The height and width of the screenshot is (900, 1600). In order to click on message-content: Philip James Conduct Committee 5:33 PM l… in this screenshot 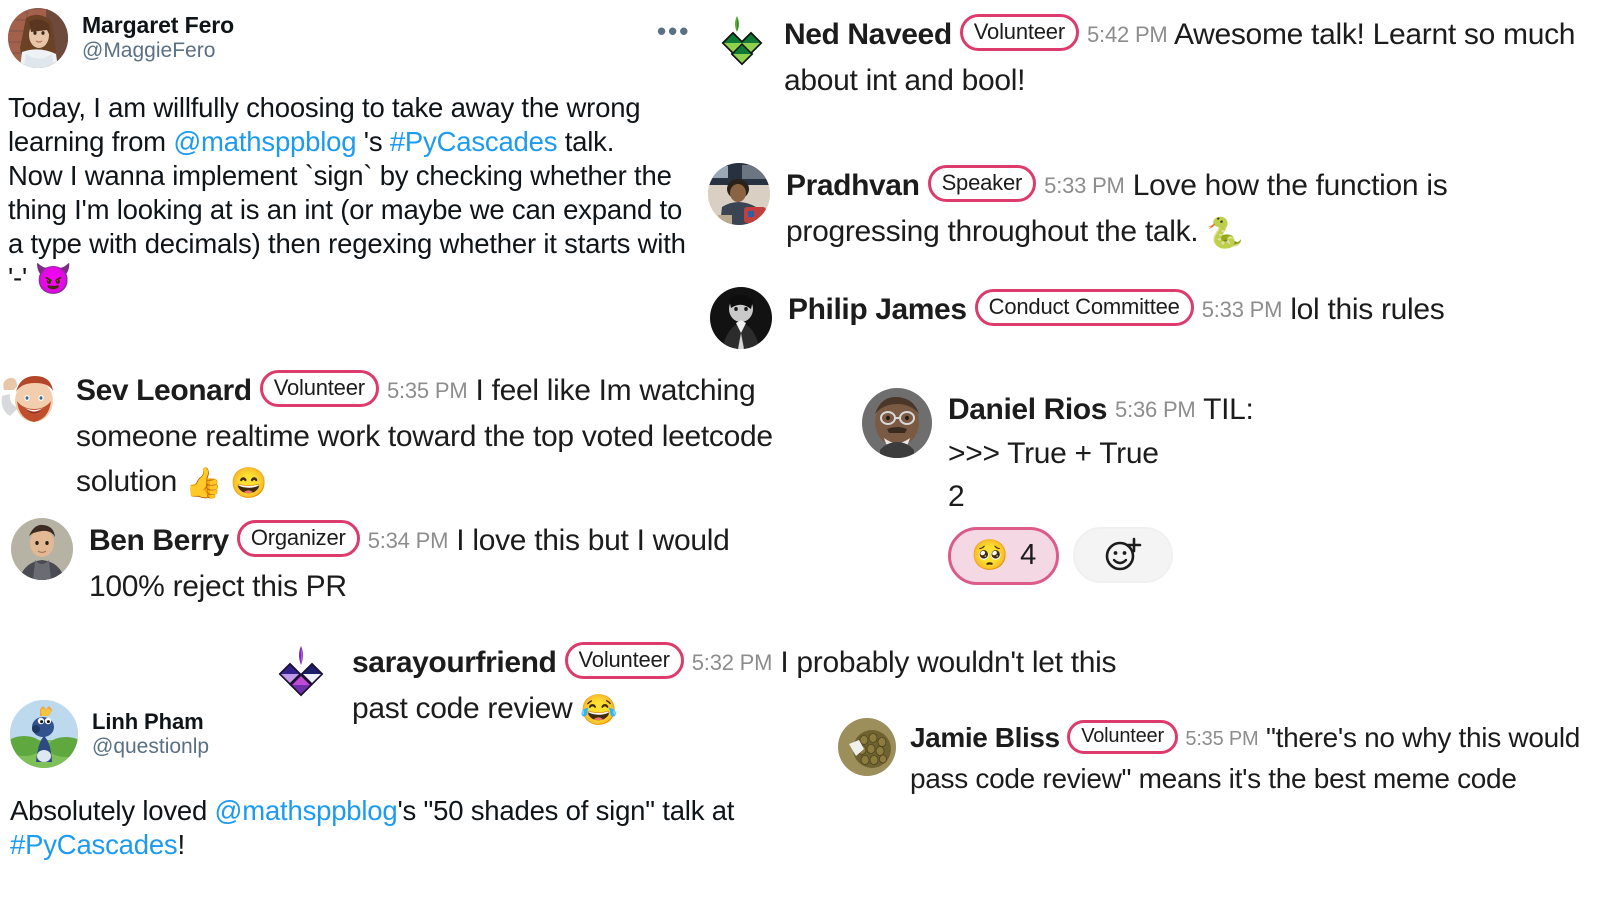, I will do `click(1116, 310)`.